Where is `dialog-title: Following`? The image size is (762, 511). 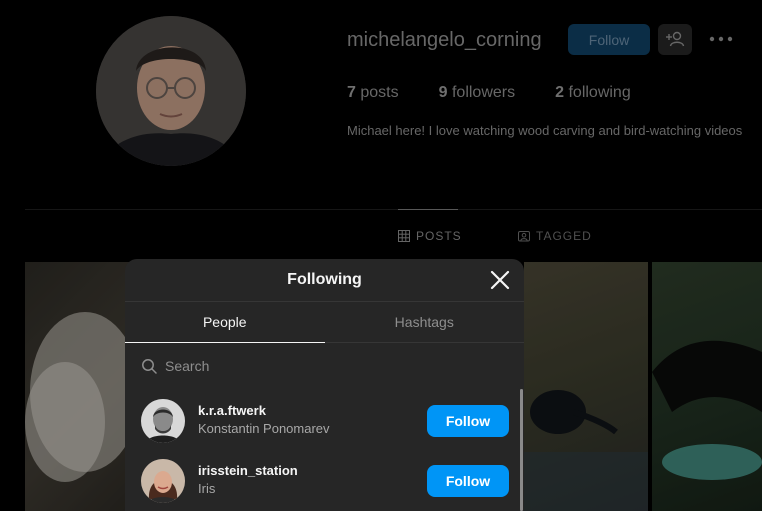 dialog-title: Following is located at coordinates (324, 279).